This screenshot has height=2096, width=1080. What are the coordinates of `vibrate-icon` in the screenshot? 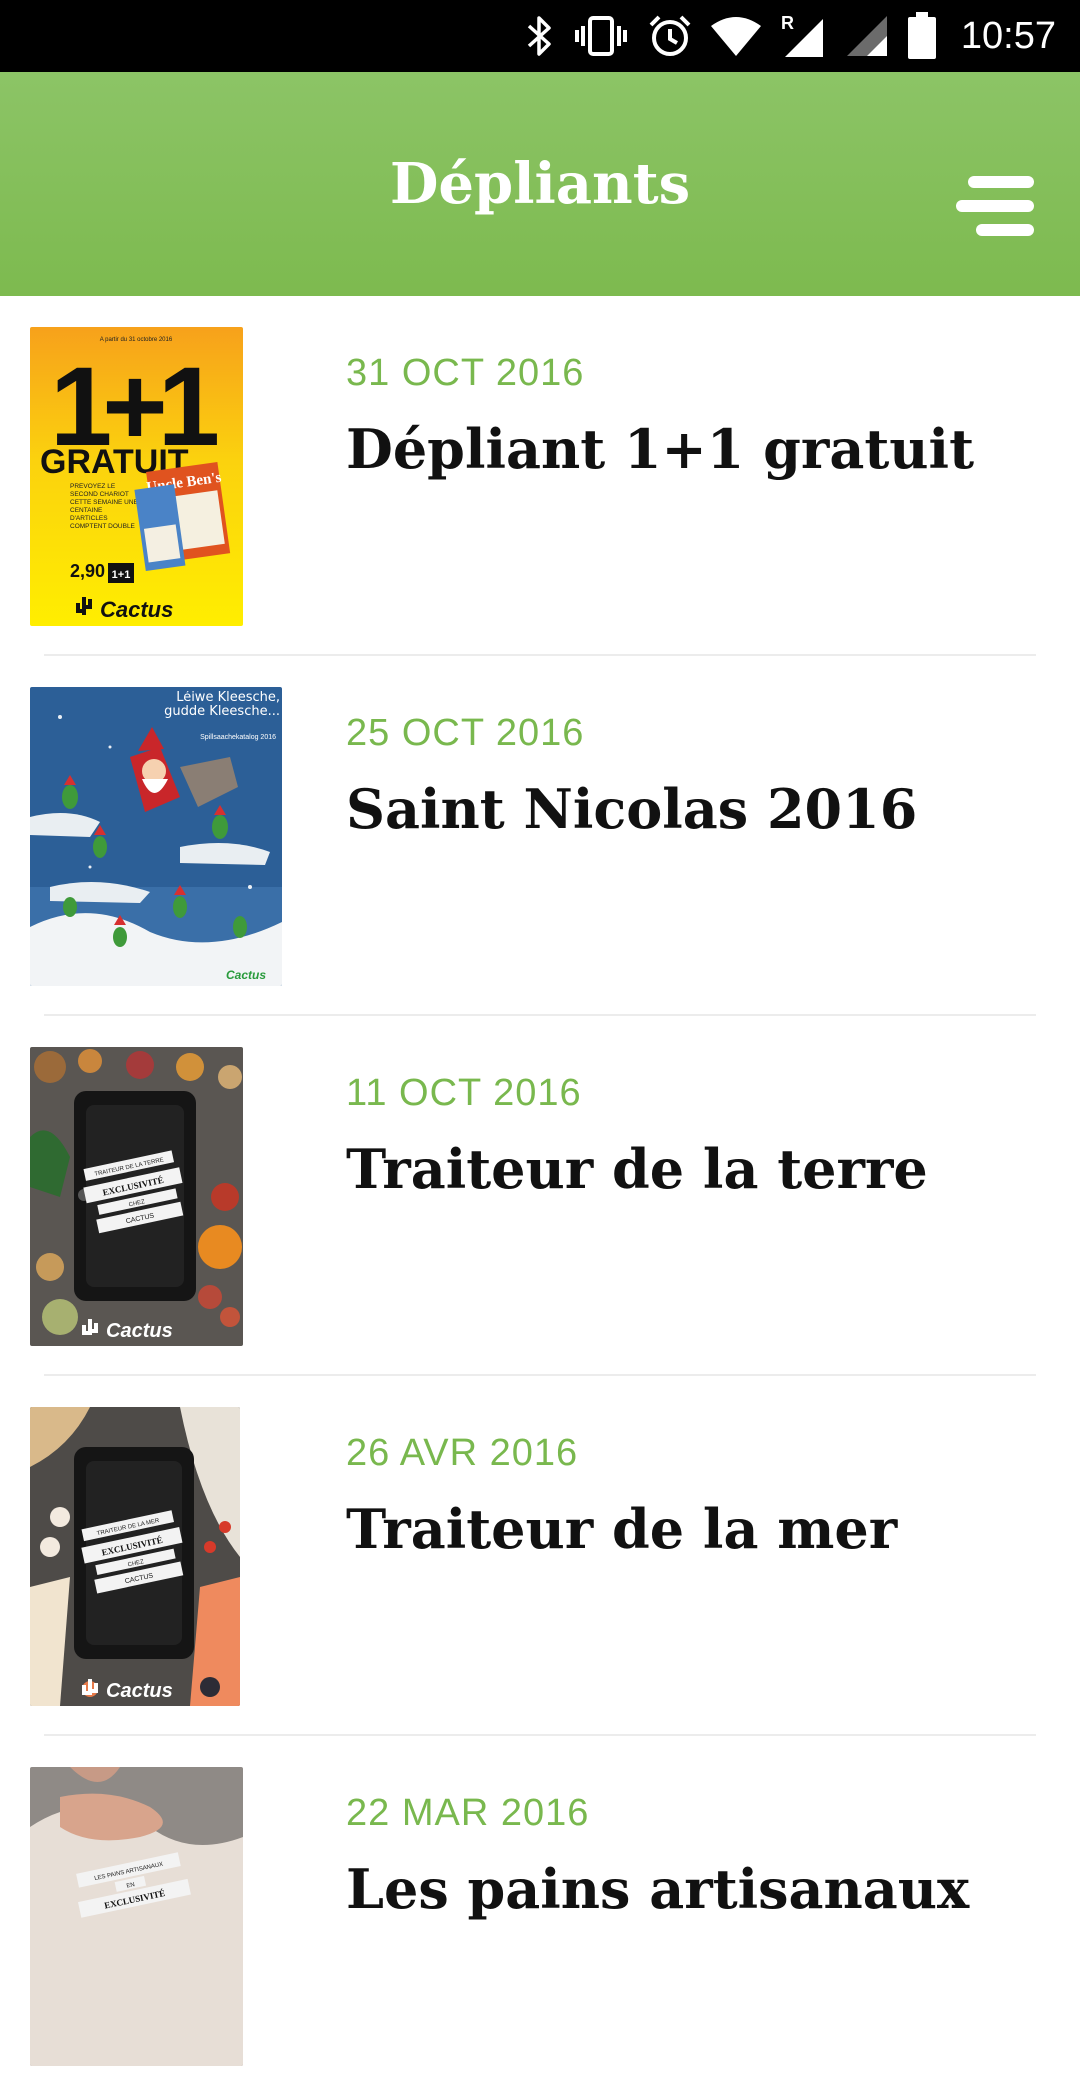 It's located at (601, 36).